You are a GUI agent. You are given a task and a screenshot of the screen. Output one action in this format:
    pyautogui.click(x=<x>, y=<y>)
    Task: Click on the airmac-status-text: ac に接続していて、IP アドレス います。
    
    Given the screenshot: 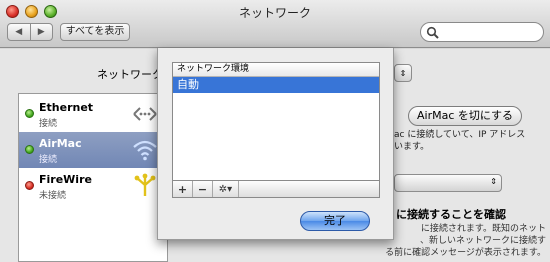 What is the action you would take?
    pyautogui.click(x=460, y=141)
    